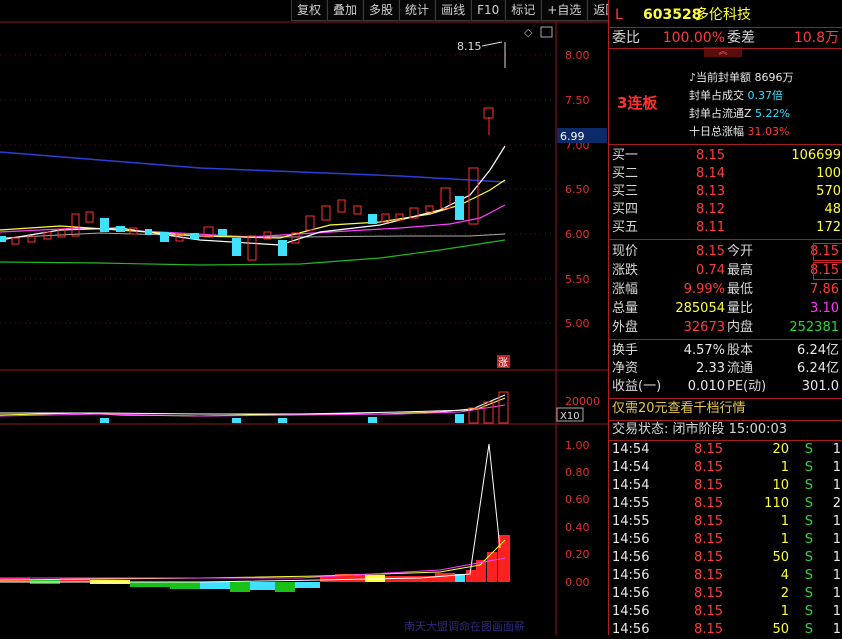 The image size is (842, 639). What do you see at coordinates (725, 327) in the screenshot?
I see `stat-row: 外盘 32673 内盘 252381` at bounding box center [725, 327].